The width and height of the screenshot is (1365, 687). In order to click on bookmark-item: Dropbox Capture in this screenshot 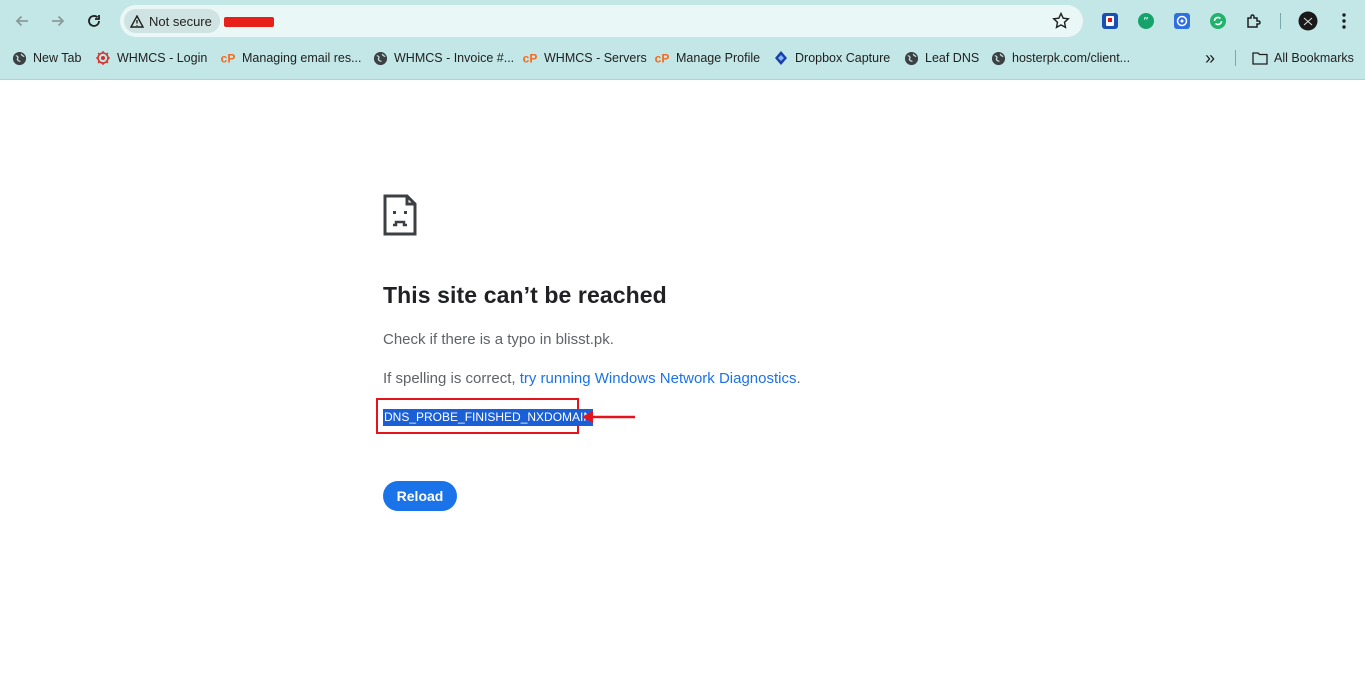, I will do `click(831, 58)`.